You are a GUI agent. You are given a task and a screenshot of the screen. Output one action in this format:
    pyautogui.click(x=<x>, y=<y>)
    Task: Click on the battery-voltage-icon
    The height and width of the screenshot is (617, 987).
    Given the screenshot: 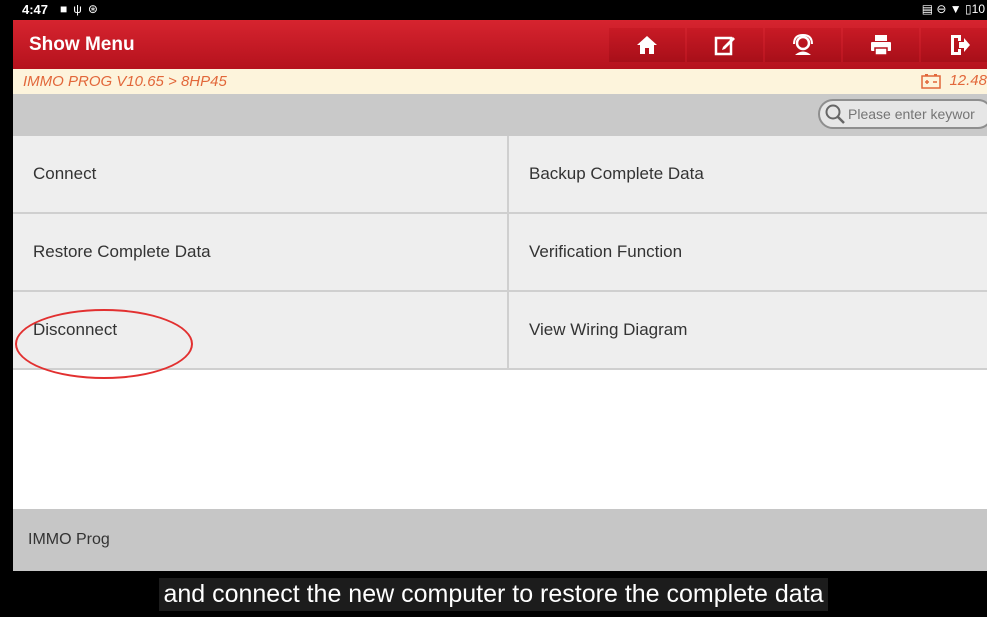 What is the action you would take?
    pyautogui.click(x=931, y=81)
    